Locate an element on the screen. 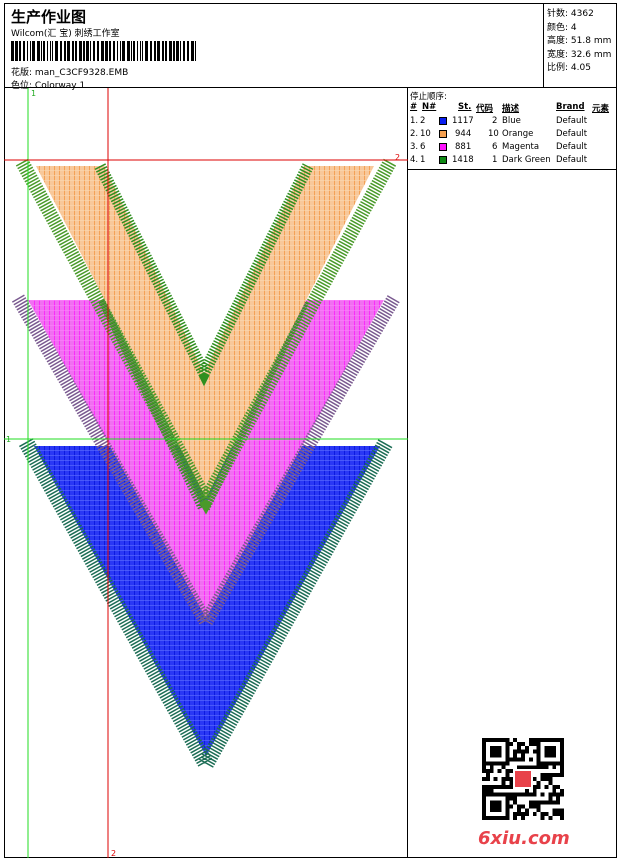 This screenshot has height=862, width=620. watermark-logo: 6xiu.com is located at coordinates (524, 838).